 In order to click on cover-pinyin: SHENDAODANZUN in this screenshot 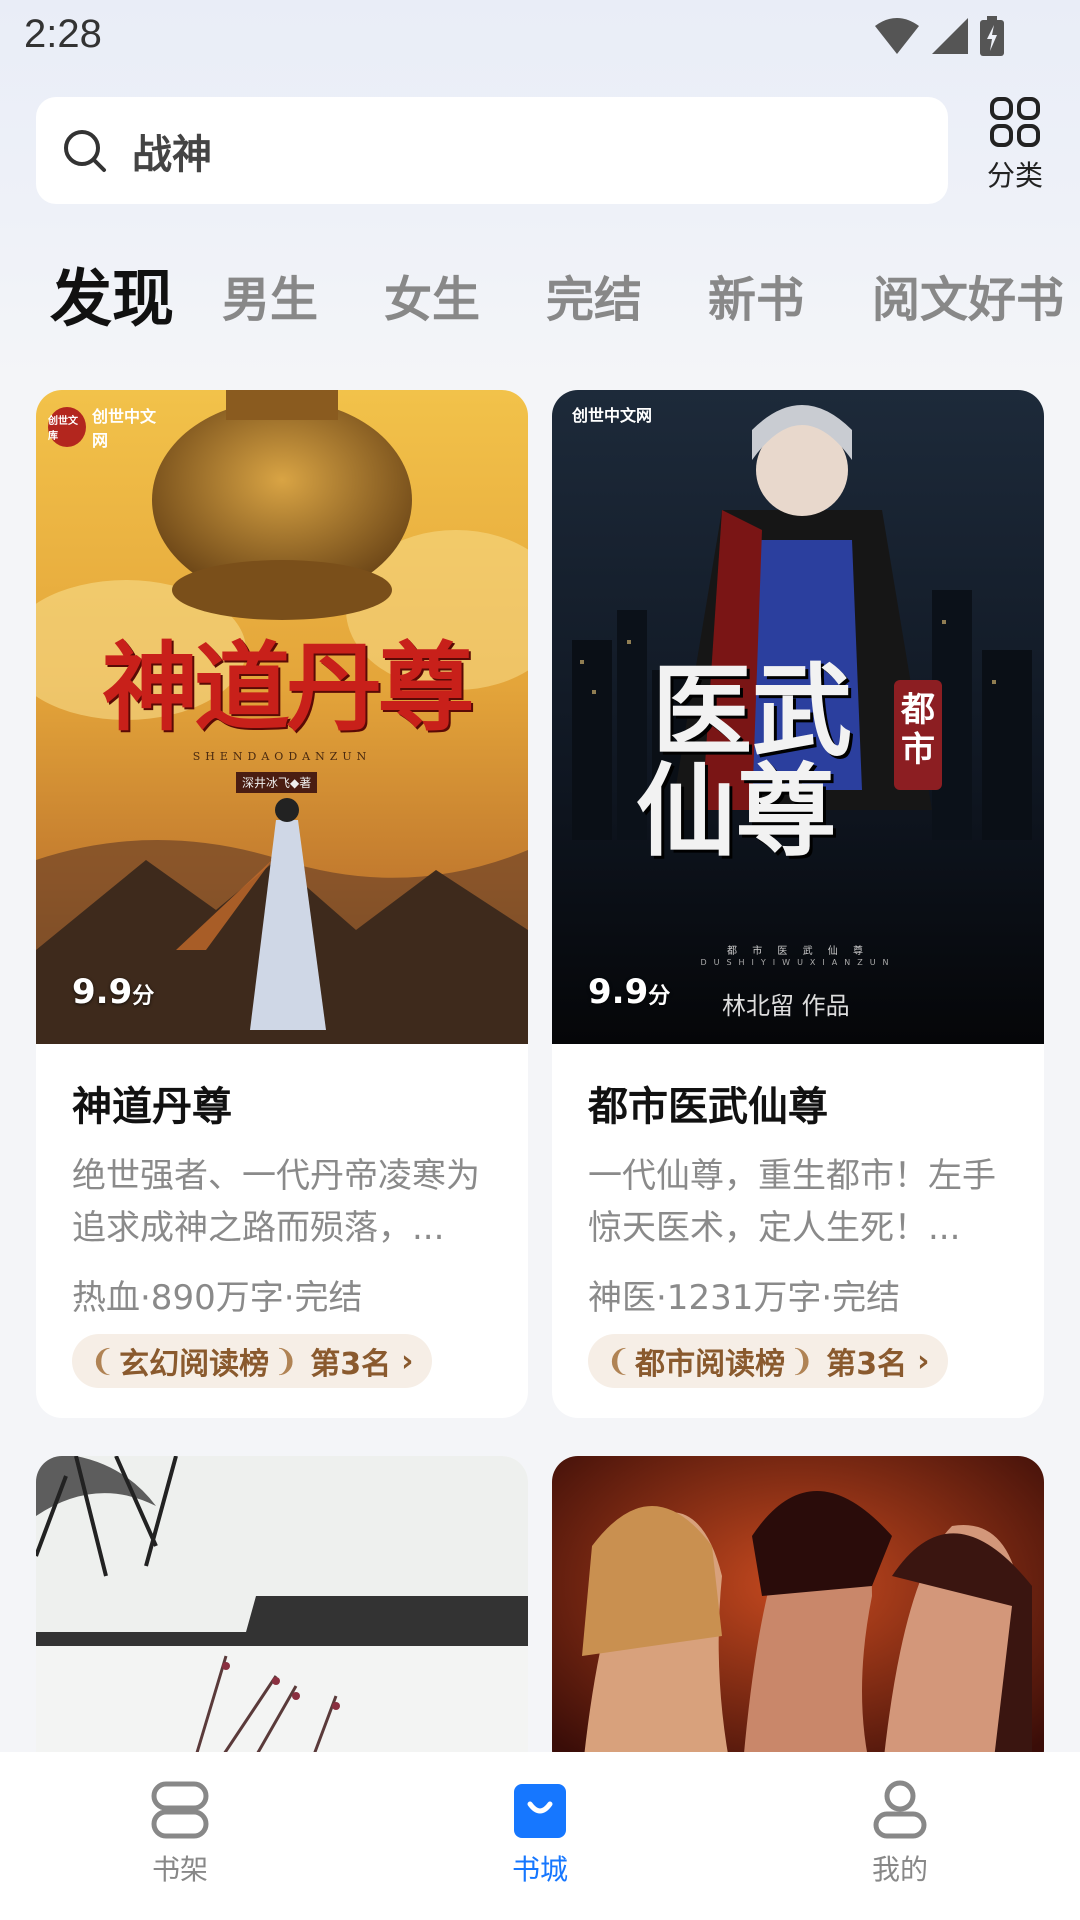, I will do `click(282, 756)`.